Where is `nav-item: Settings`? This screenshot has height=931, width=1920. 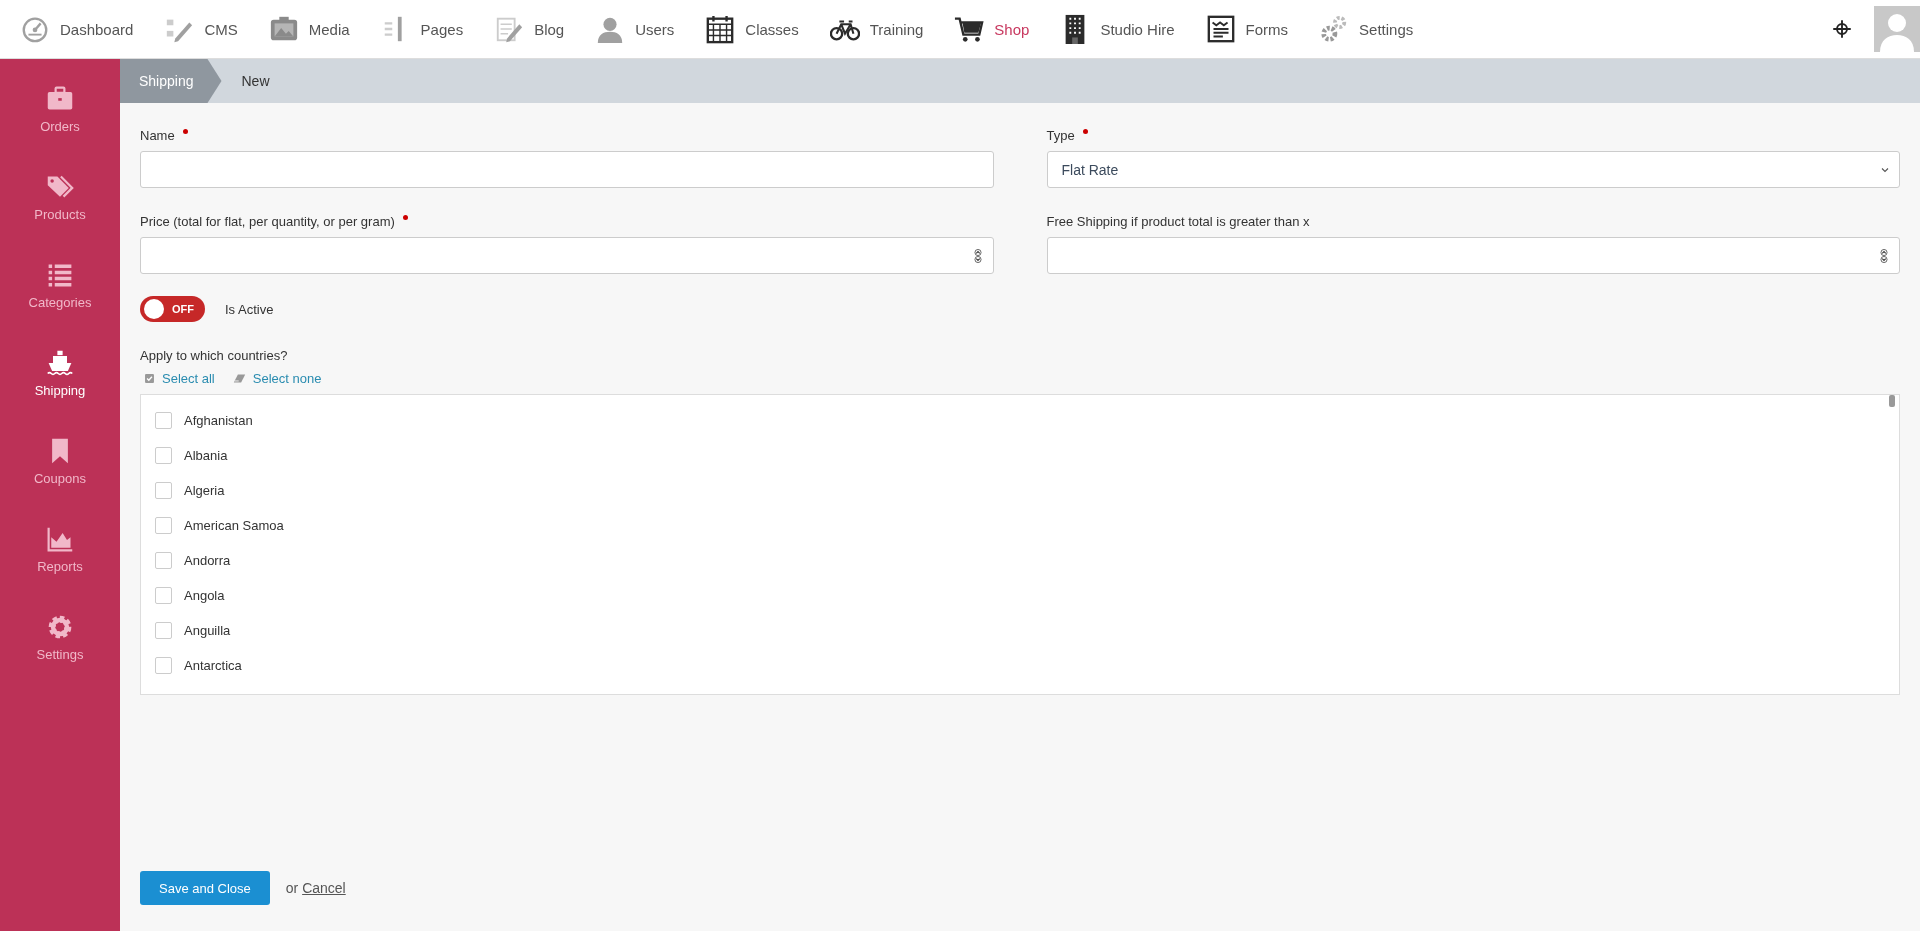 nav-item: Settings is located at coordinates (1366, 29).